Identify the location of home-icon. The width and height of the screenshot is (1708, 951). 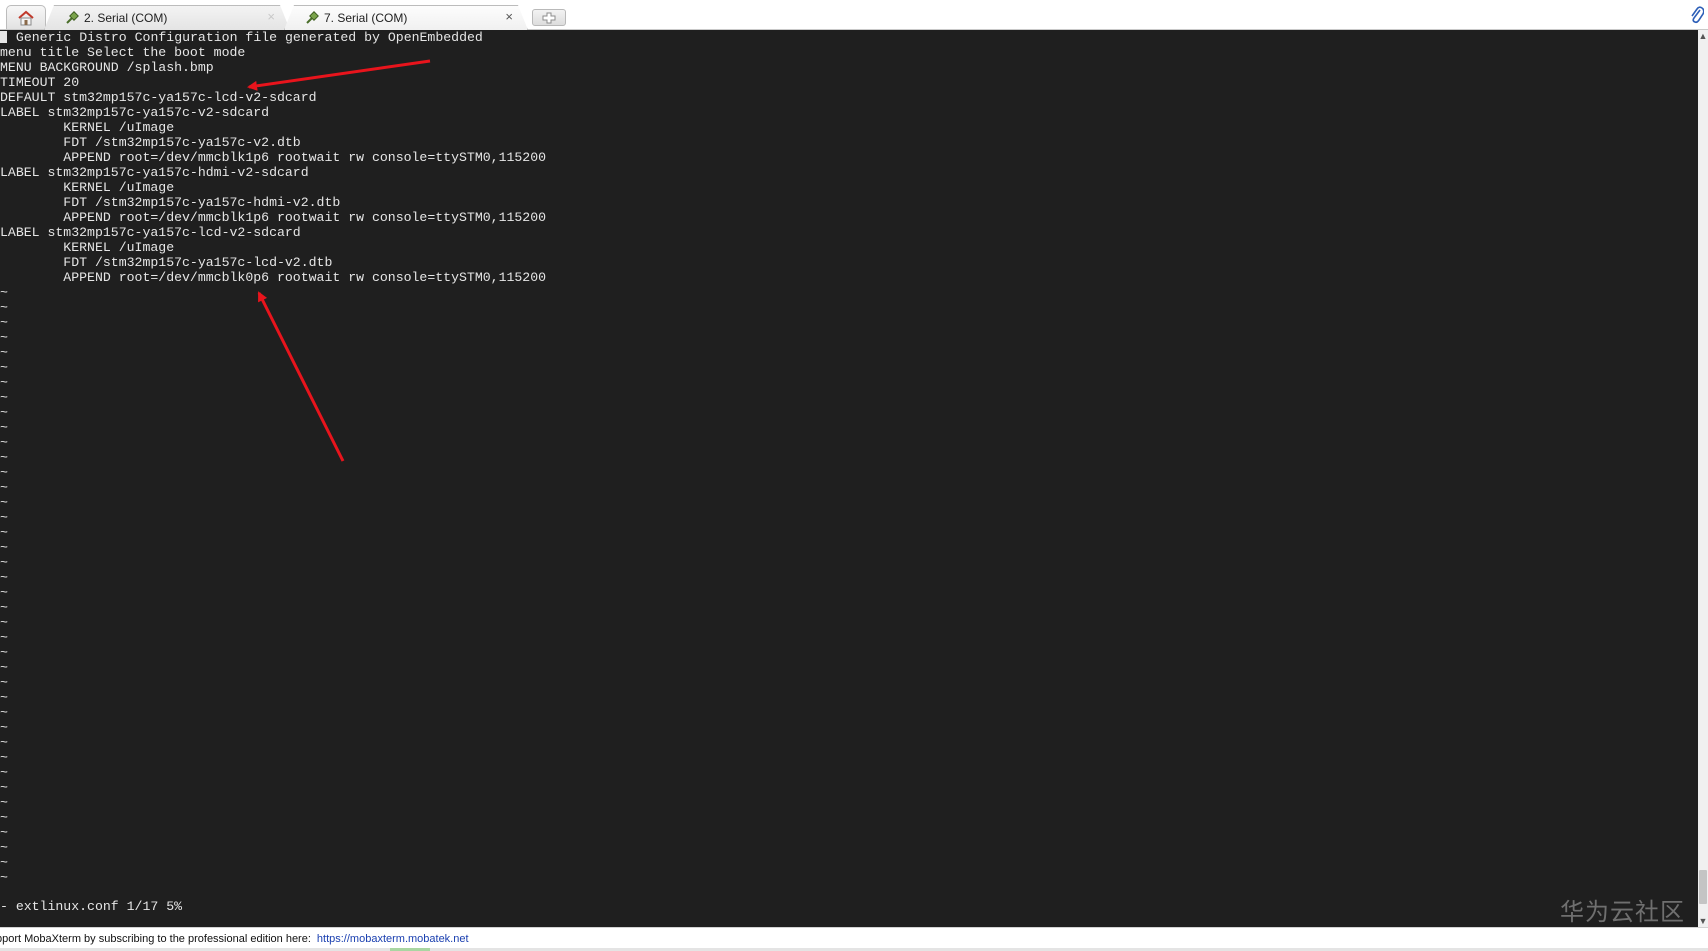
(26, 17).